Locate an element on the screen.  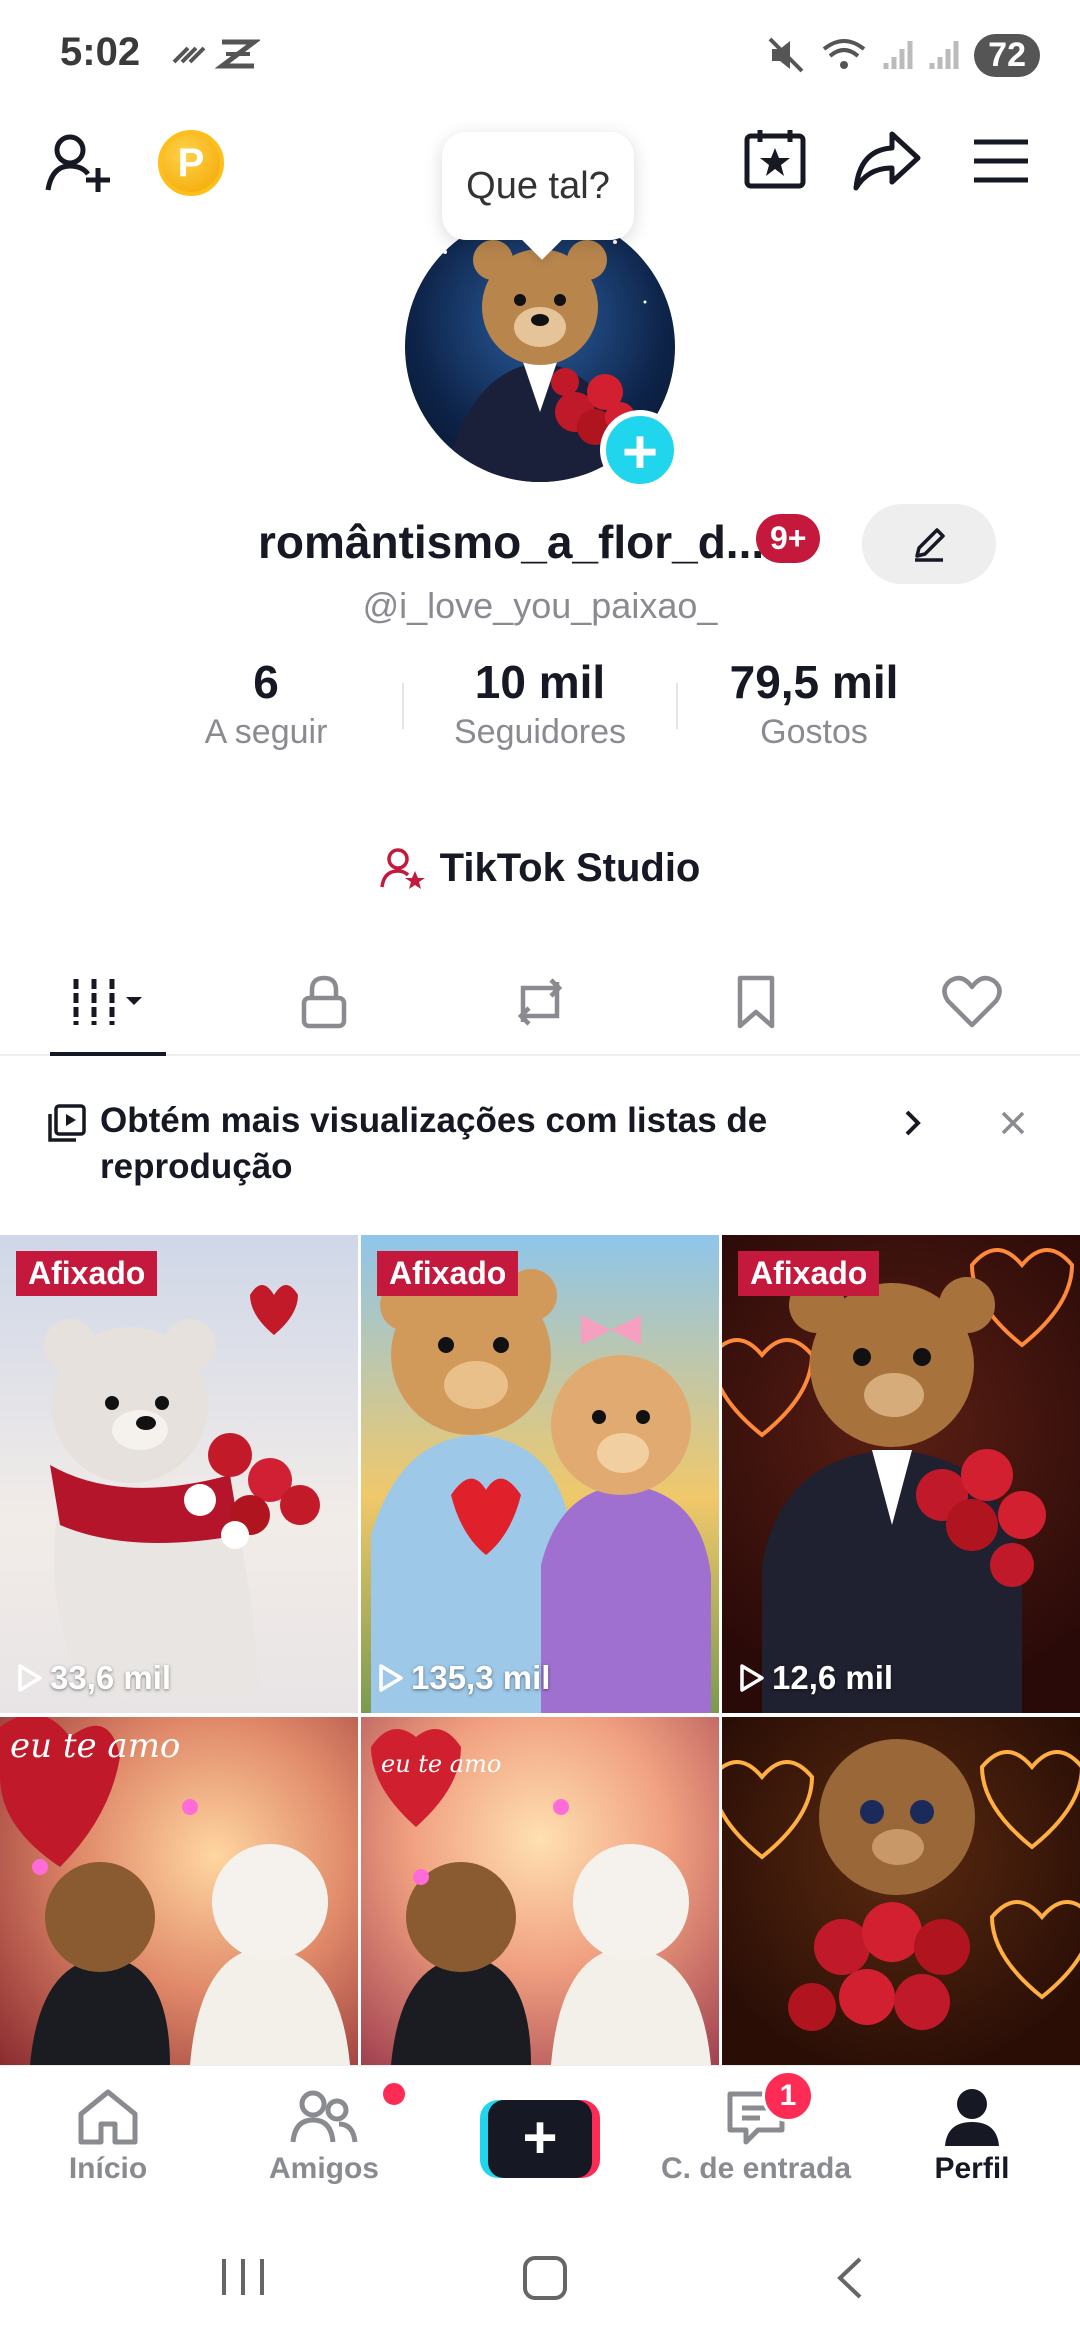
view-count-text: 33,6 mil is located at coordinates (111, 1677).